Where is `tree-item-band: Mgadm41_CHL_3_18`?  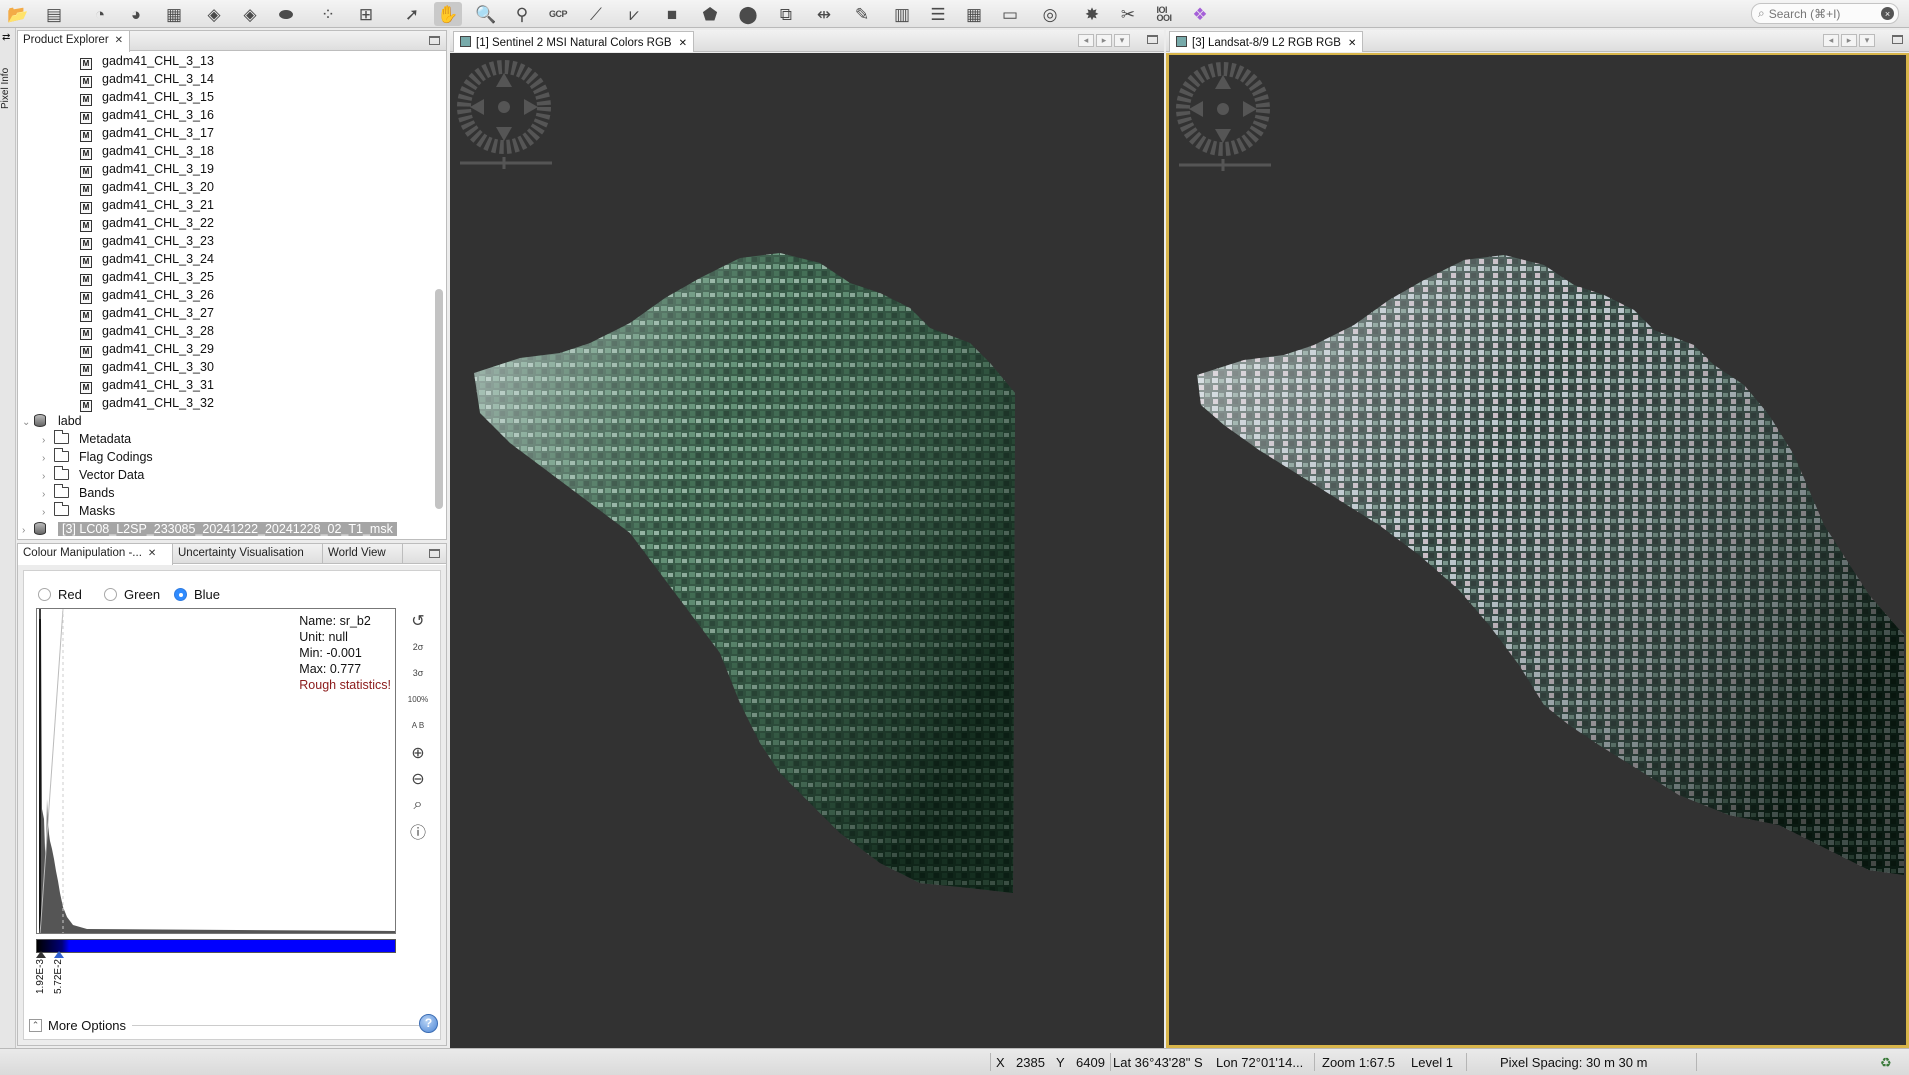 tree-item-band: Mgadm41_CHL_3_18 is located at coordinates (147, 151).